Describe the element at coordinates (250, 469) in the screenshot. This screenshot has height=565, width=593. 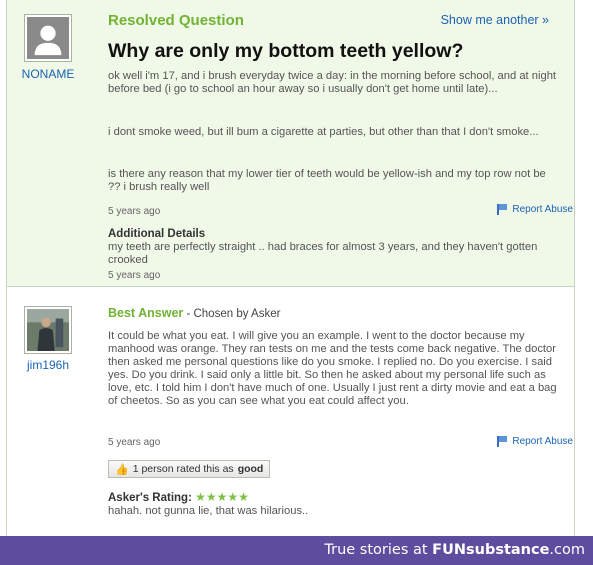
I see `rated-value: good` at that location.